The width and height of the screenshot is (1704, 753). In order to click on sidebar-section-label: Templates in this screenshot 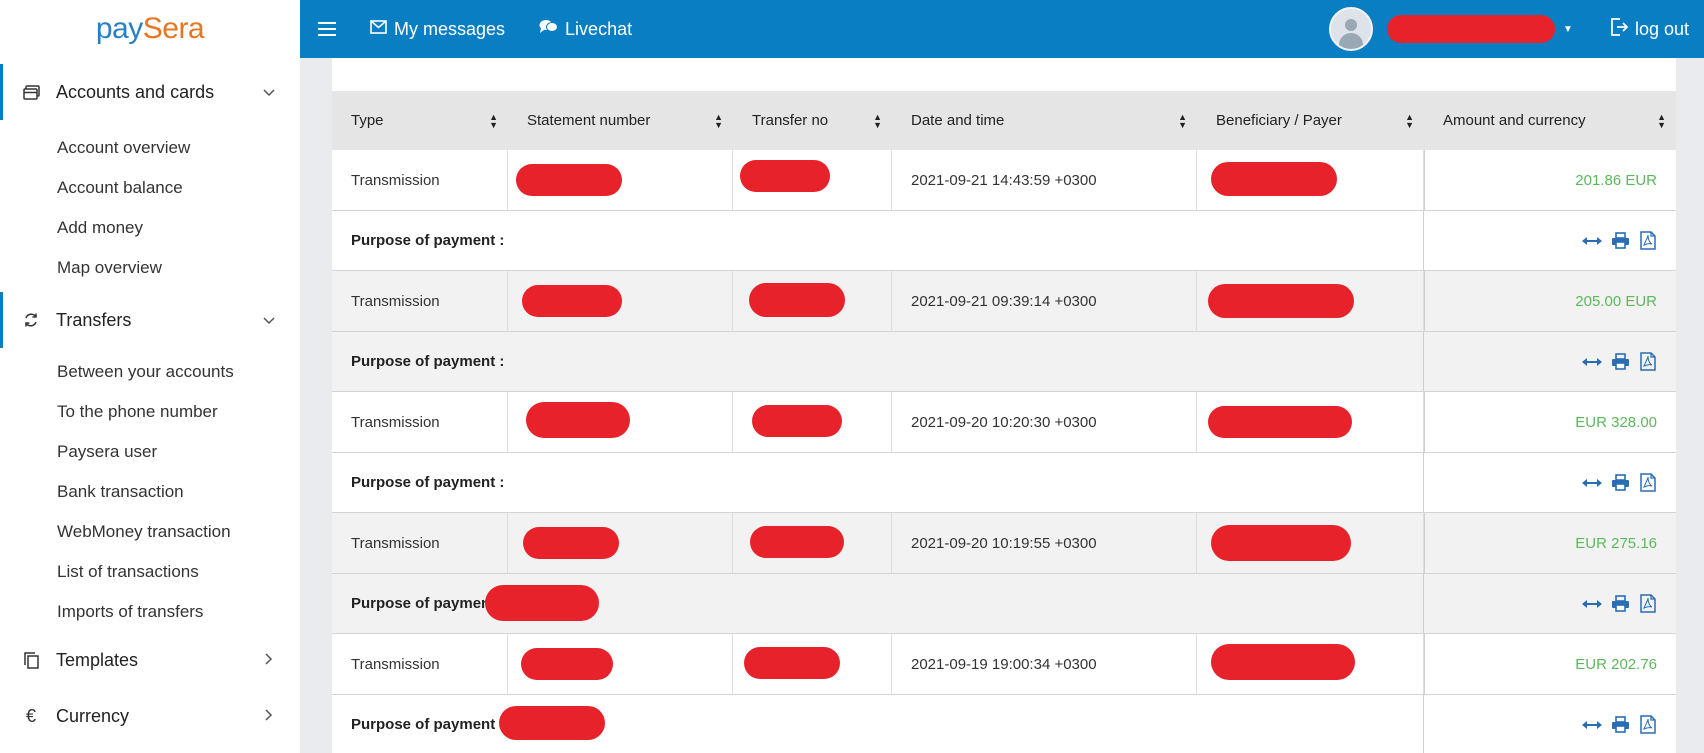, I will do `click(97, 659)`.